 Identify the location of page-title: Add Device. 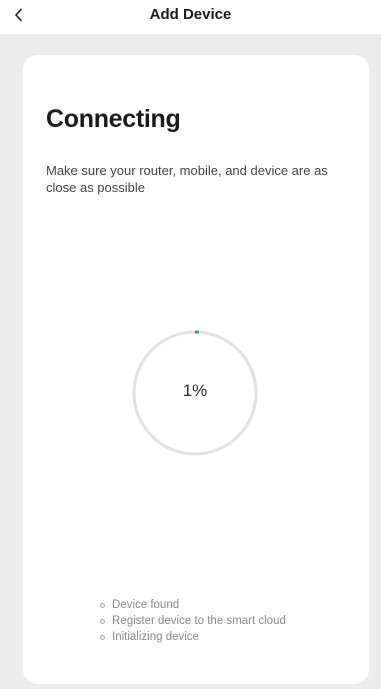
(190, 14).